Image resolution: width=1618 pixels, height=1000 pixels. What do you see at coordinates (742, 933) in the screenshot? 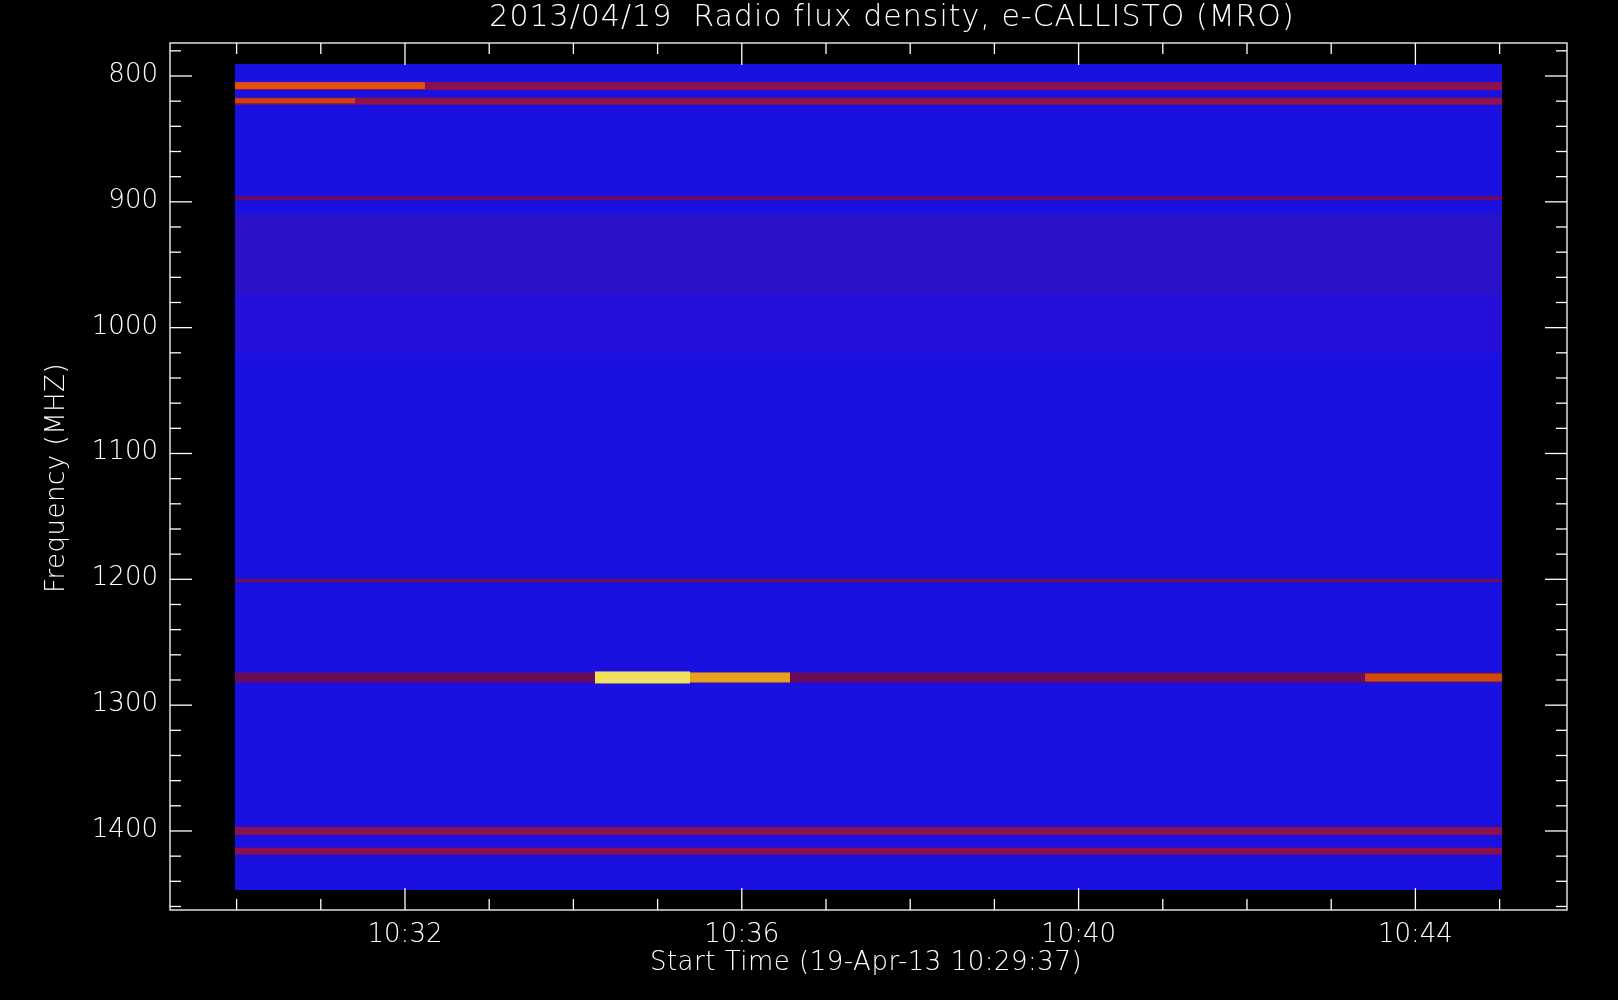
I see `x-tick-label: 10:36` at bounding box center [742, 933].